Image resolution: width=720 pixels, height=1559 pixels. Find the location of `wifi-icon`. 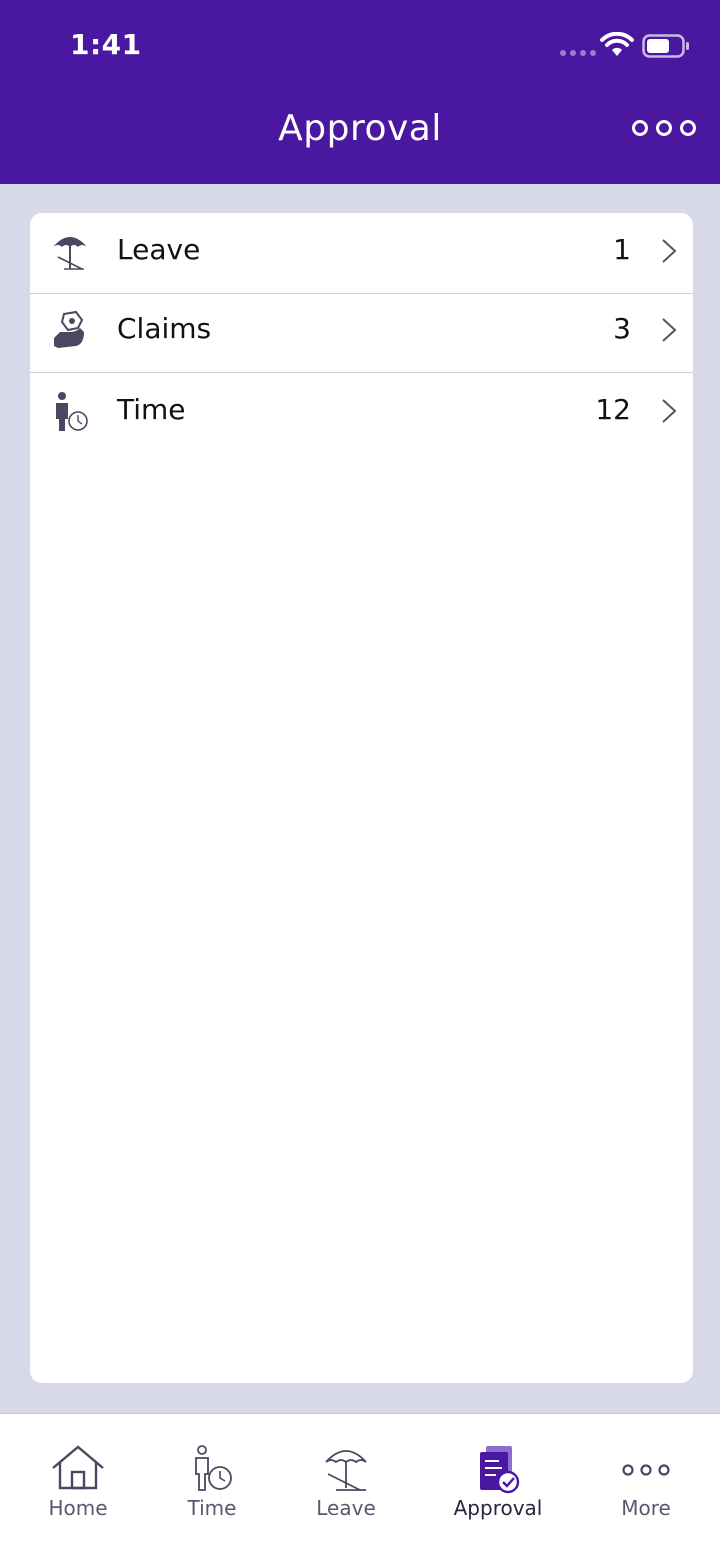

wifi-icon is located at coordinates (617, 44).